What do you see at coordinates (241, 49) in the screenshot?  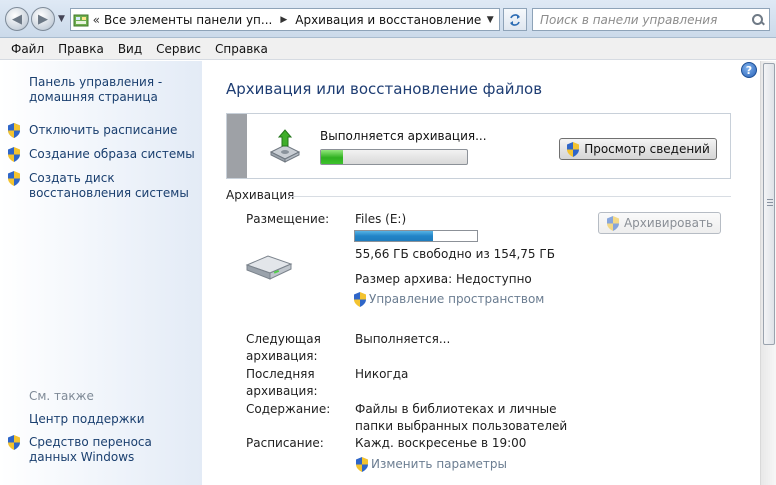 I see `menu-help: Справка` at bounding box center [241, 49].